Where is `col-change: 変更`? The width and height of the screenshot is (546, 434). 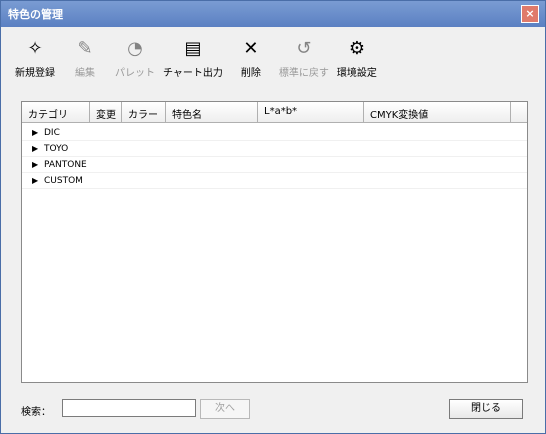
col-change: 変更 is located at coordinates (106, 112).